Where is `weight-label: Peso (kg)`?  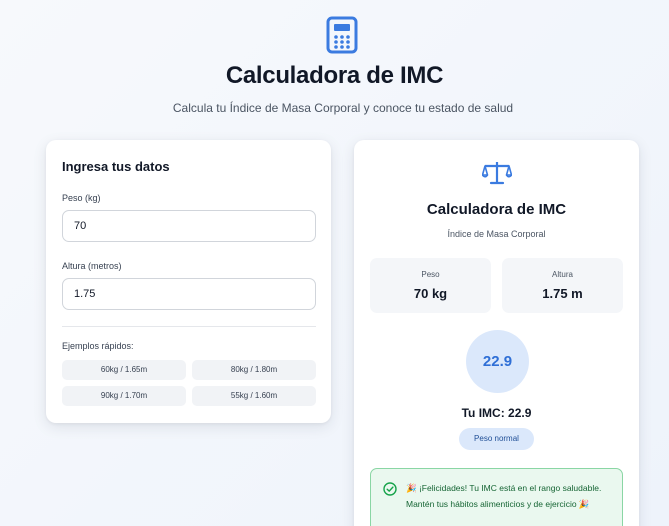
weight-label: Peso (kg) is located at coordinates (81, 198).